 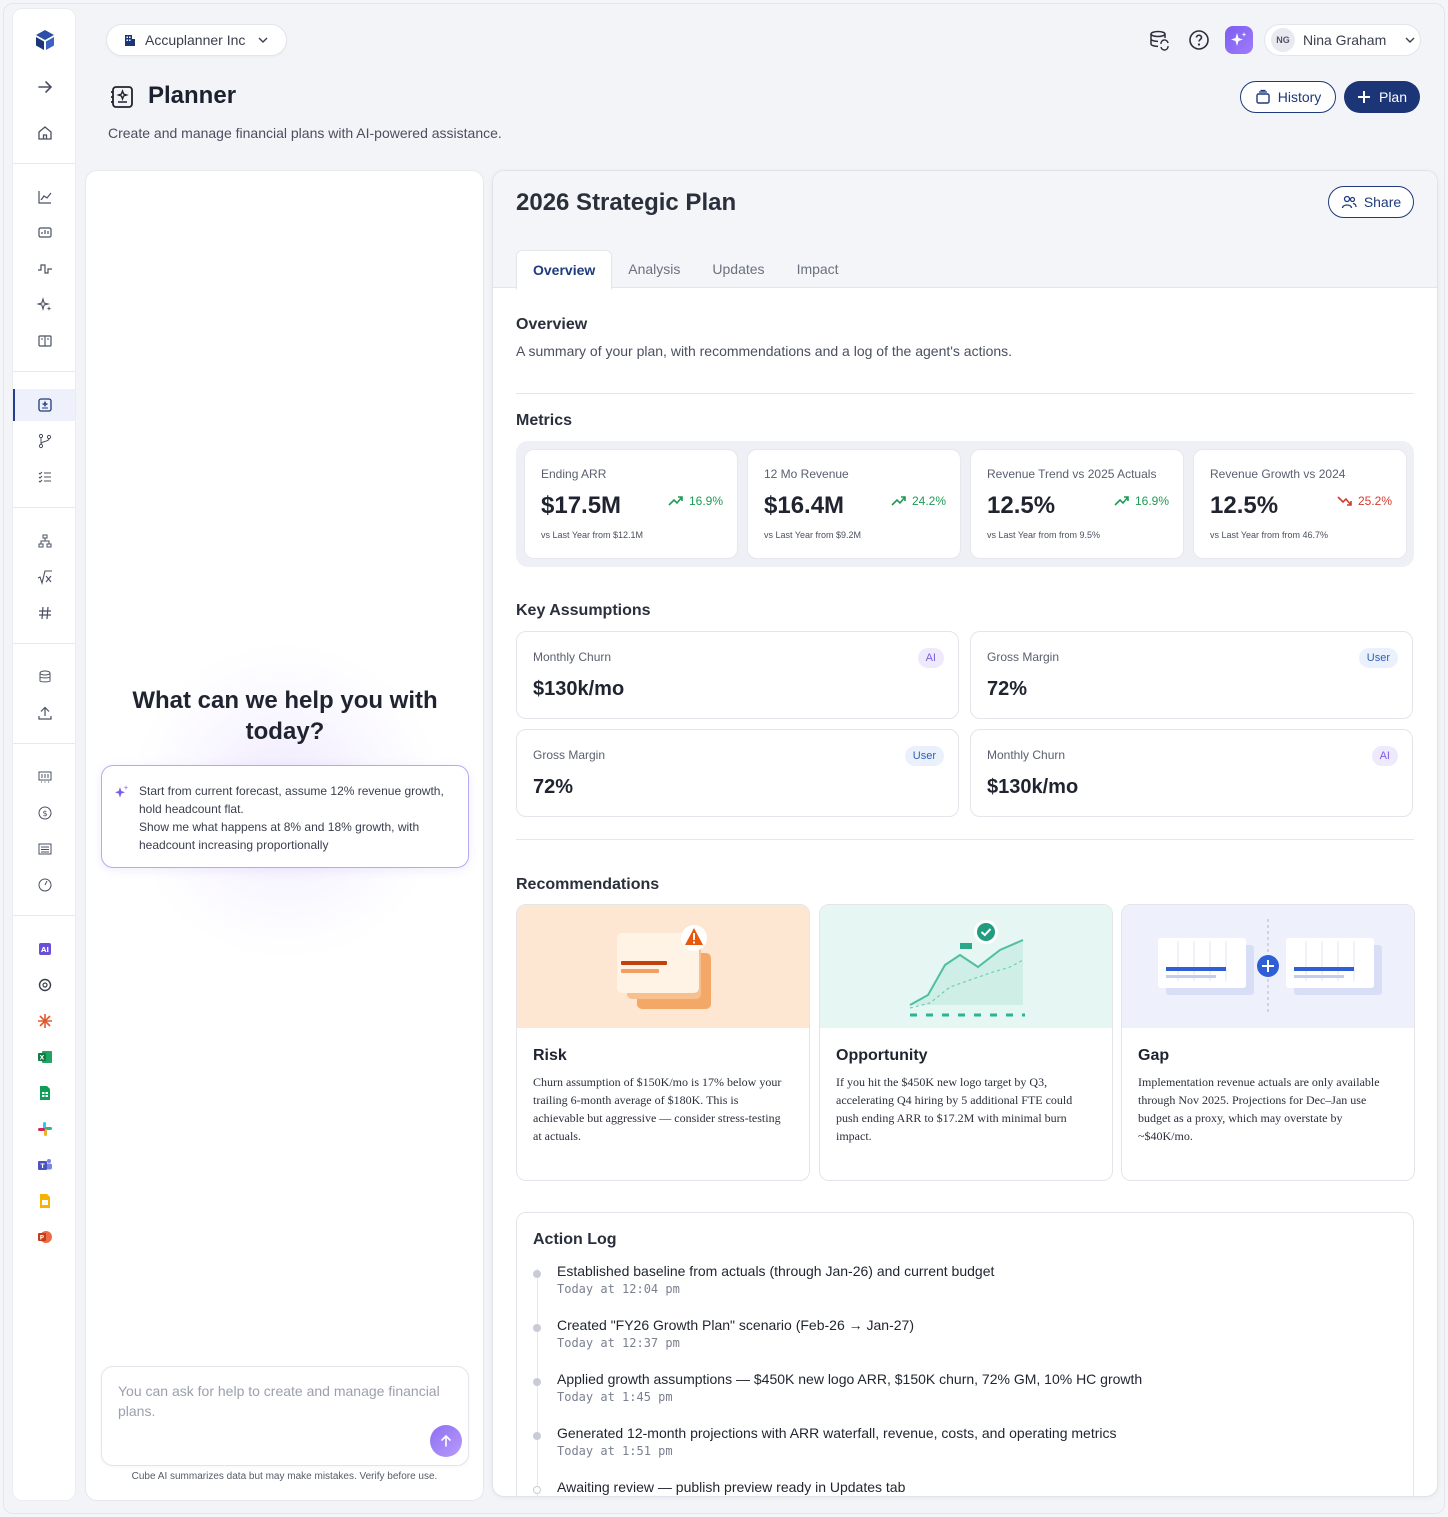 What do you see at coordinates (1382, 202) in the screenshot?
I see `share-label: Share` at bounding box center [1382, 202].